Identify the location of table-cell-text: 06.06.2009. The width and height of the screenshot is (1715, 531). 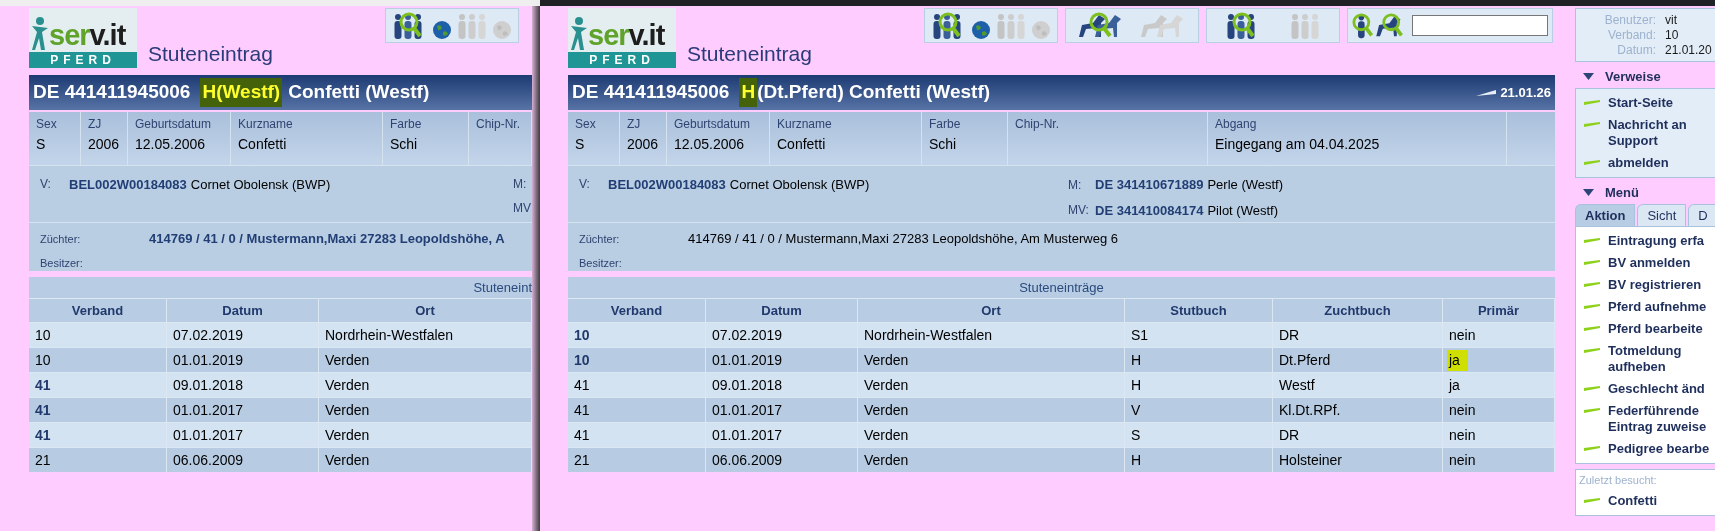
(208, 460).